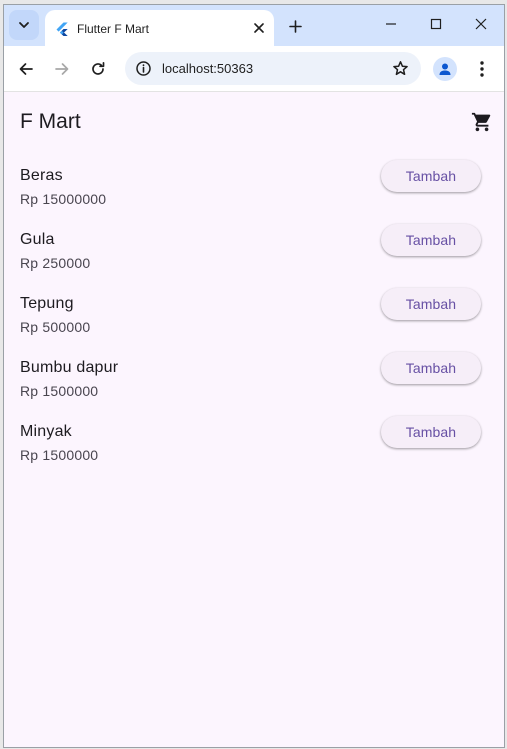  I want to click on maximize-icon, so click(436, 24).